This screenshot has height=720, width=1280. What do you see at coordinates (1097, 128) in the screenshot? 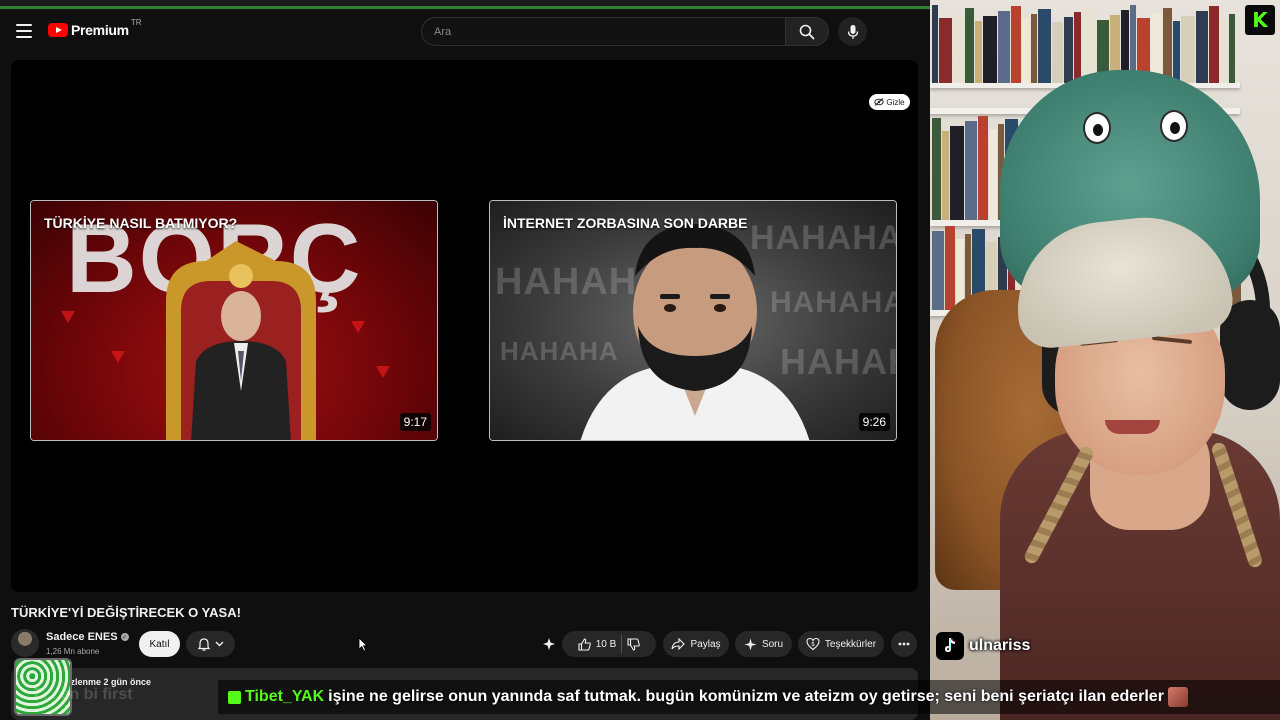
I see `plush-eye-left` at bounding box center [1097, 128].